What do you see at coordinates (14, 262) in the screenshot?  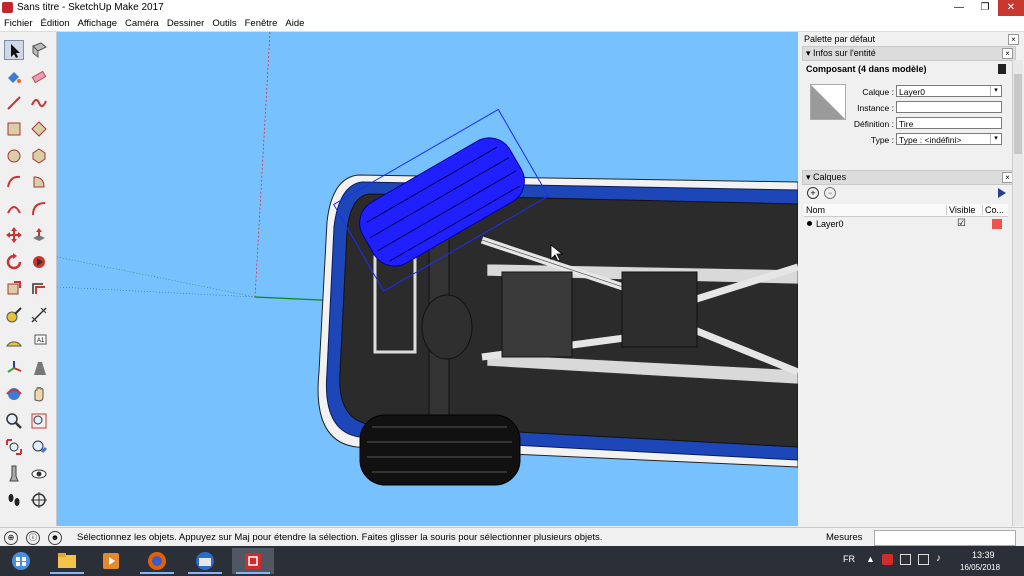 I see `rotate-tool-icon` at bounding box center [14, 262].